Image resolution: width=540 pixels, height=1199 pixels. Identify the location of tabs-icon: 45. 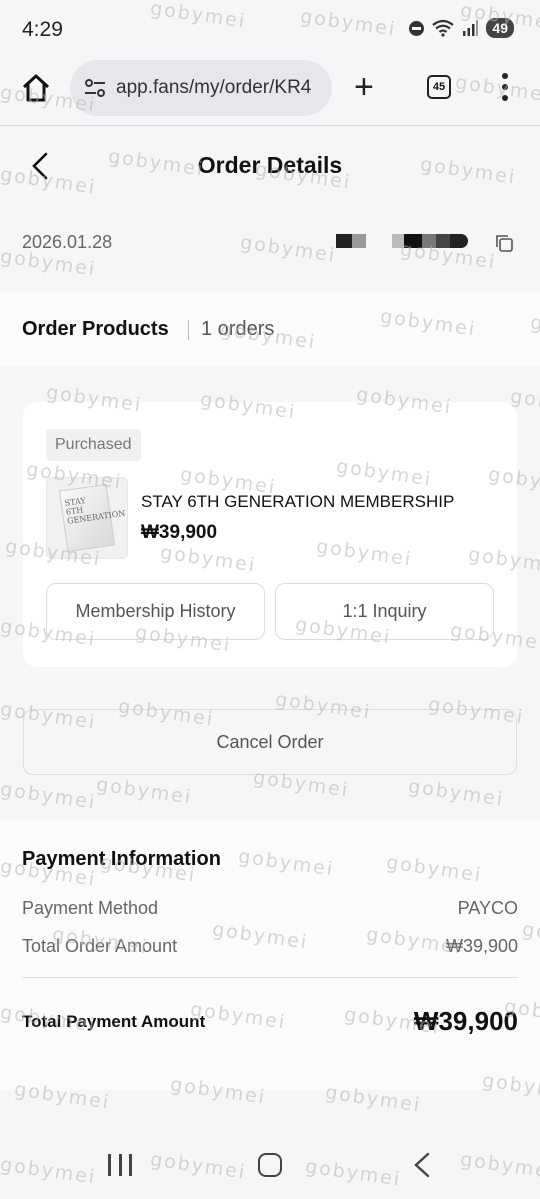
(439, 87).